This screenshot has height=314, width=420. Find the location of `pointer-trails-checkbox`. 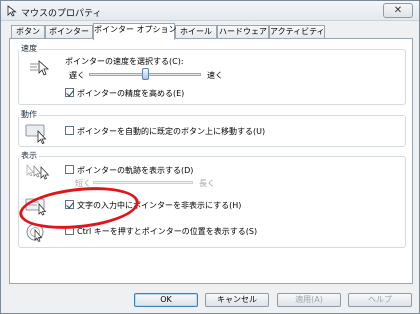

pointer-trails-checkbox is located at coordinates (69, 169).